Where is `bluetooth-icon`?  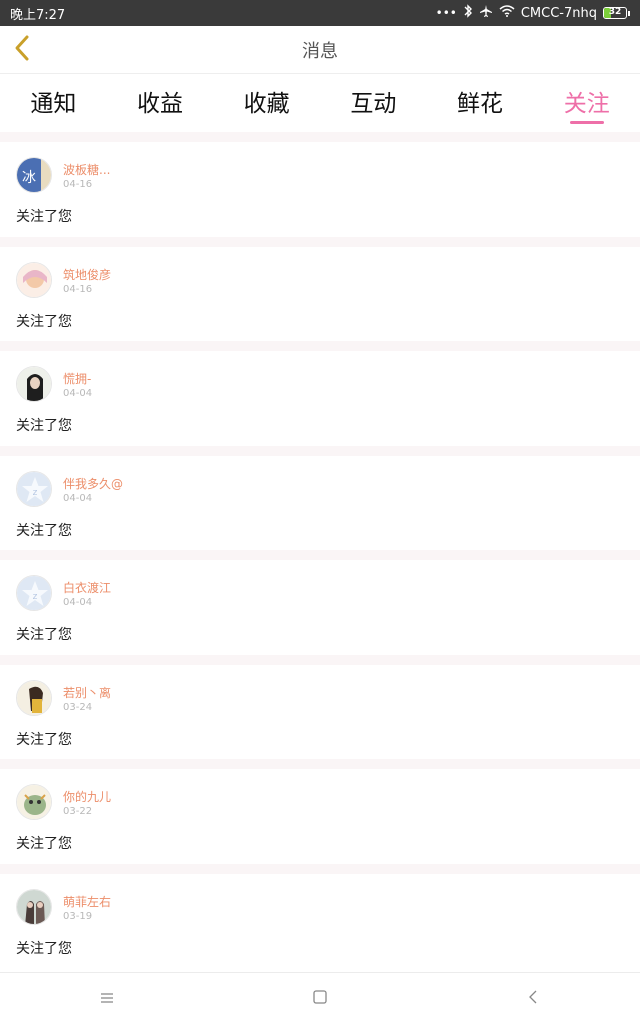 bluetooth-icon is located at coordinates (468, 13).